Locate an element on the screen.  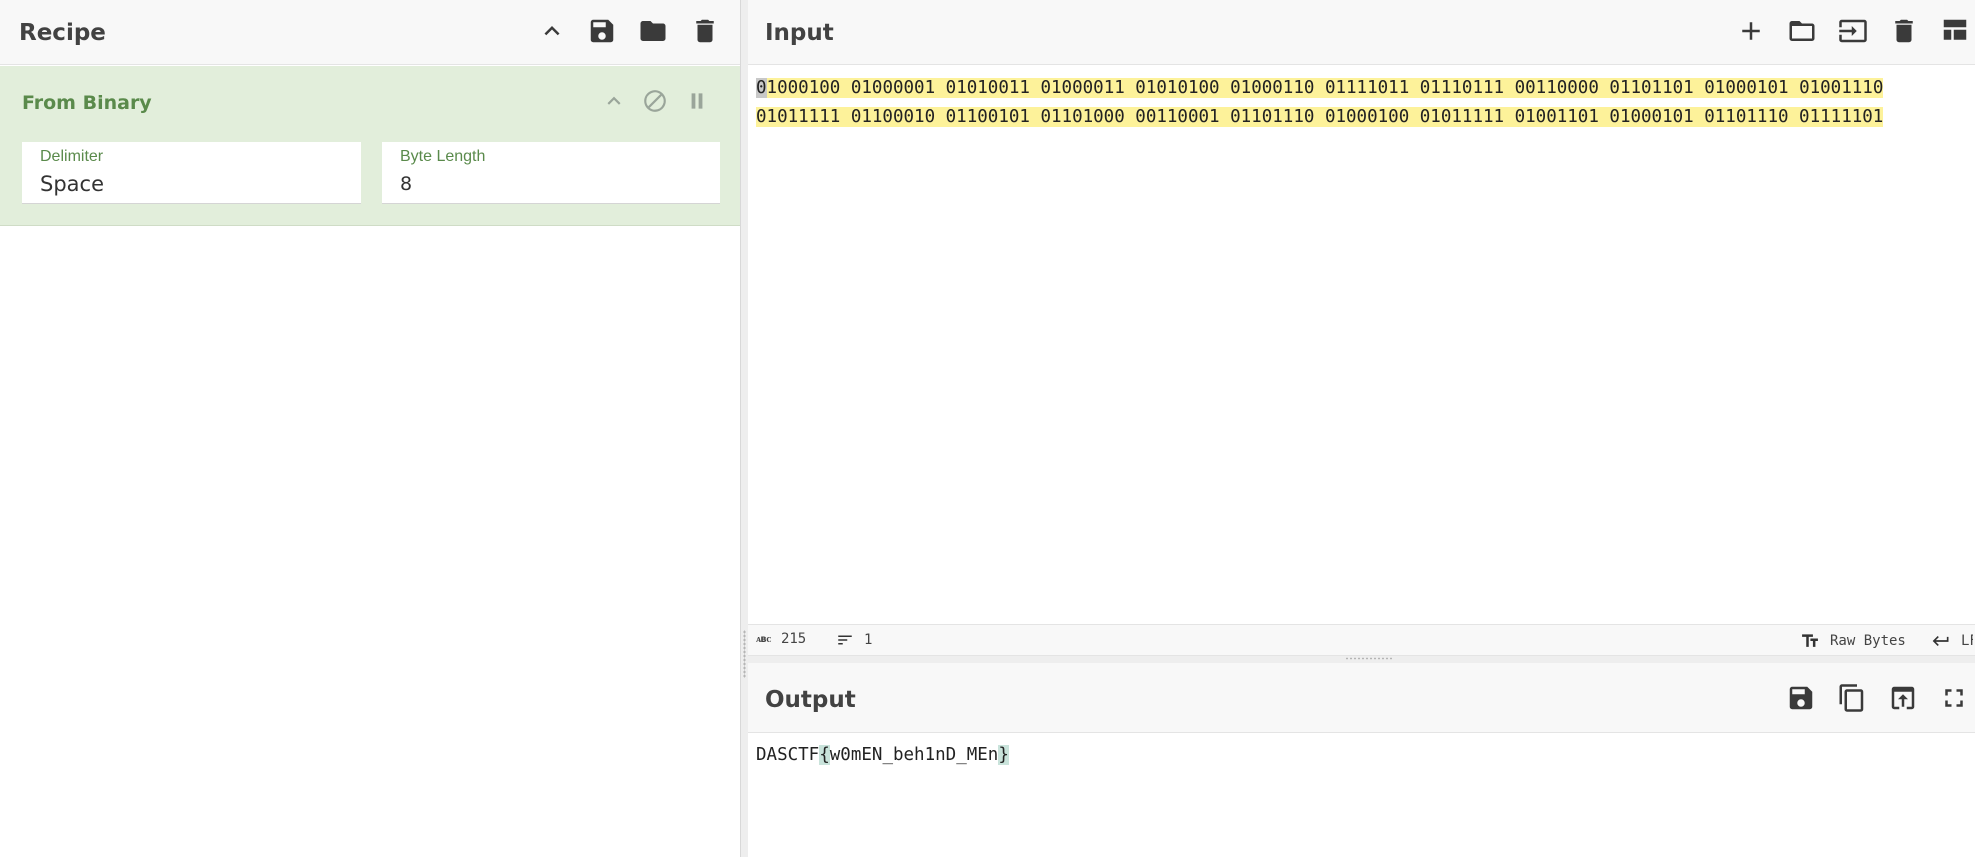
encoding-selector: Raw Bytes is located at coordinates (1853, 641).